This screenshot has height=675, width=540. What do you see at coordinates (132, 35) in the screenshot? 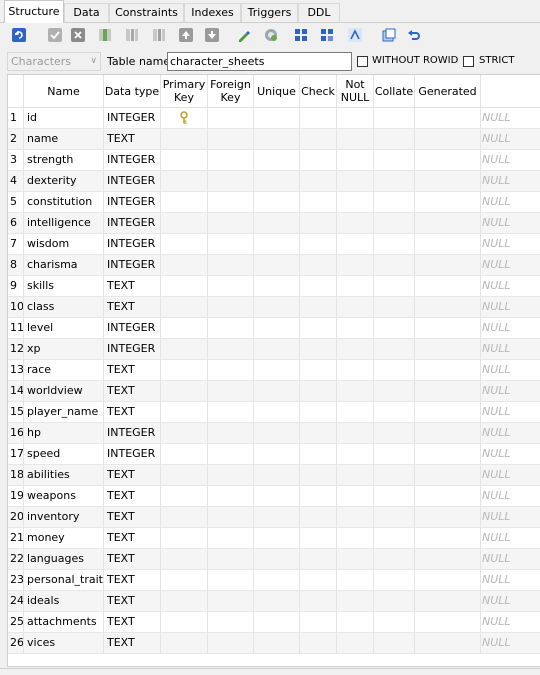
I see `edit-column-icon` at bounding box center [132, 35].